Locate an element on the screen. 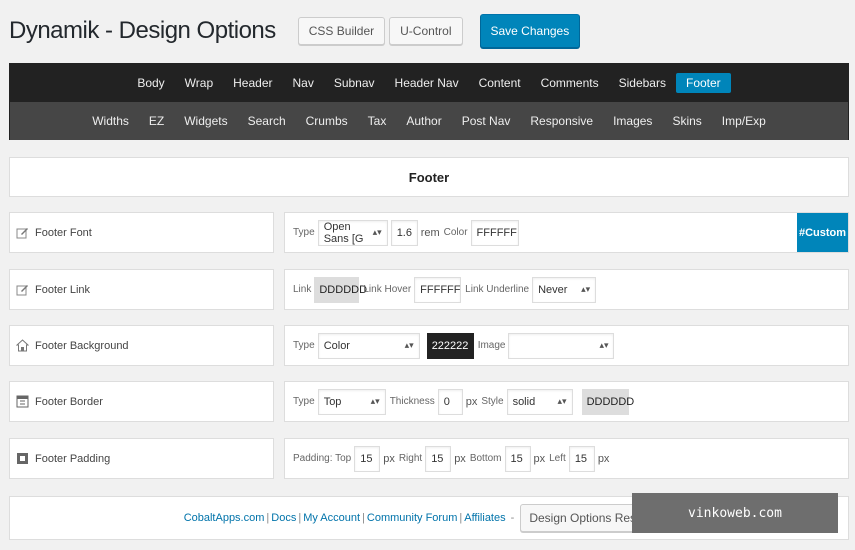 The height and width of the screenshot is (550, 855). custom-button: #Custom is located at coordinates (822, 232).